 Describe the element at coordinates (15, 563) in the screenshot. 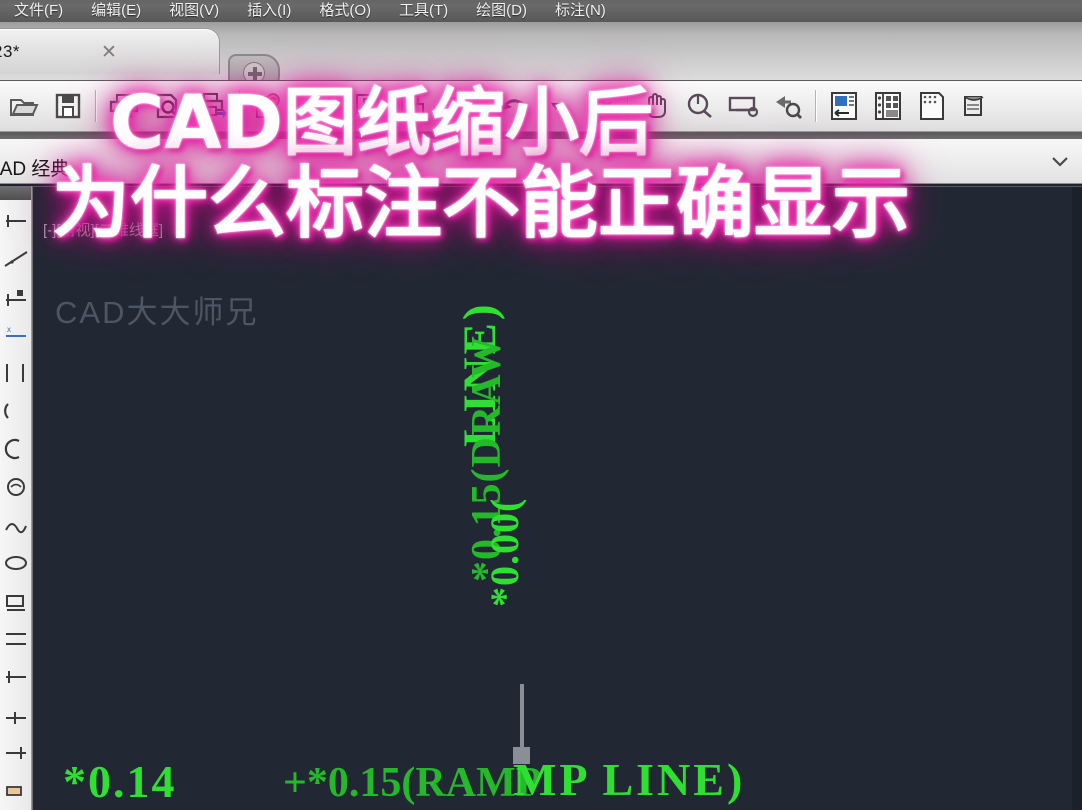

I see `ellipse-icon` at that location.